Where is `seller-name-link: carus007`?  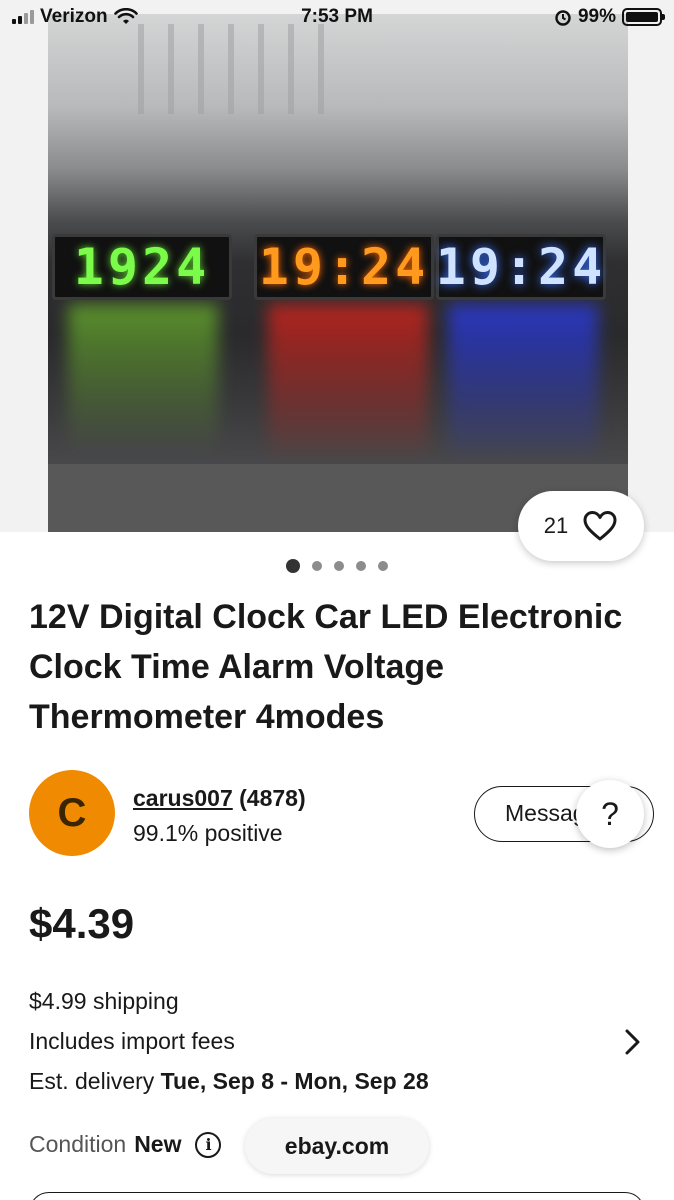 seller-name-link: carus007 is located at coordinates (183, 798).